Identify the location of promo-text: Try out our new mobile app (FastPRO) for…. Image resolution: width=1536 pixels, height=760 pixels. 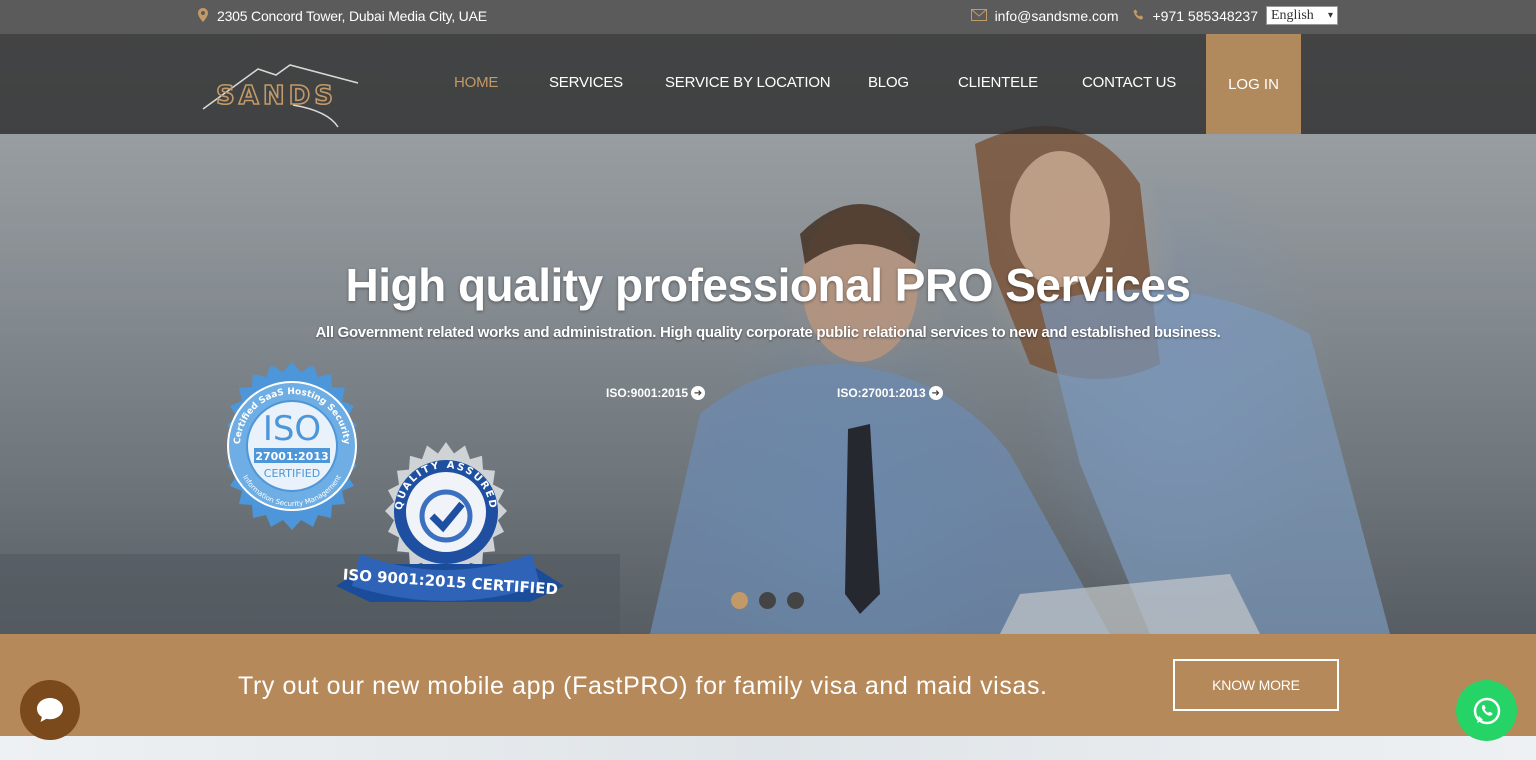
(643, 686).